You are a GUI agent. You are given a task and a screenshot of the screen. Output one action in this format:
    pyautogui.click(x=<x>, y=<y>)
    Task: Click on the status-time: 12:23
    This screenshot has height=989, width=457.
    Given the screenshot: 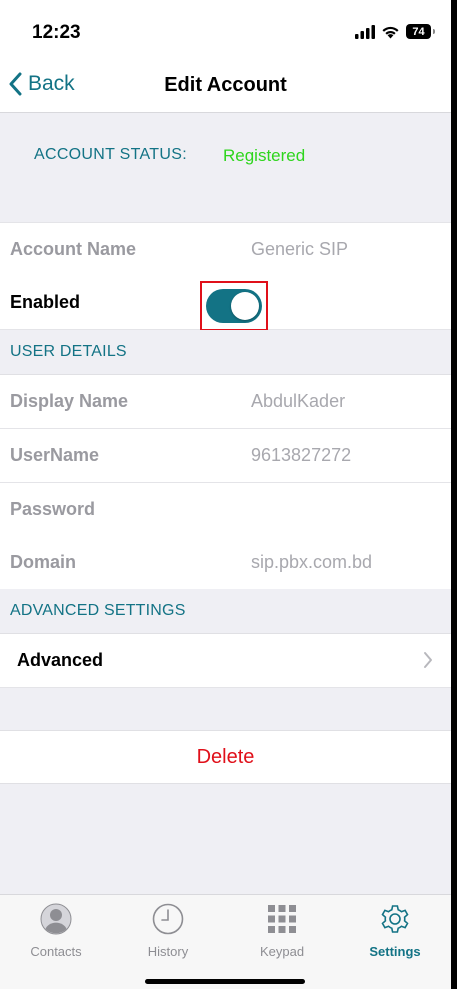 What is the action you would take?
    pyautogui.click(x=56, y=32)
    